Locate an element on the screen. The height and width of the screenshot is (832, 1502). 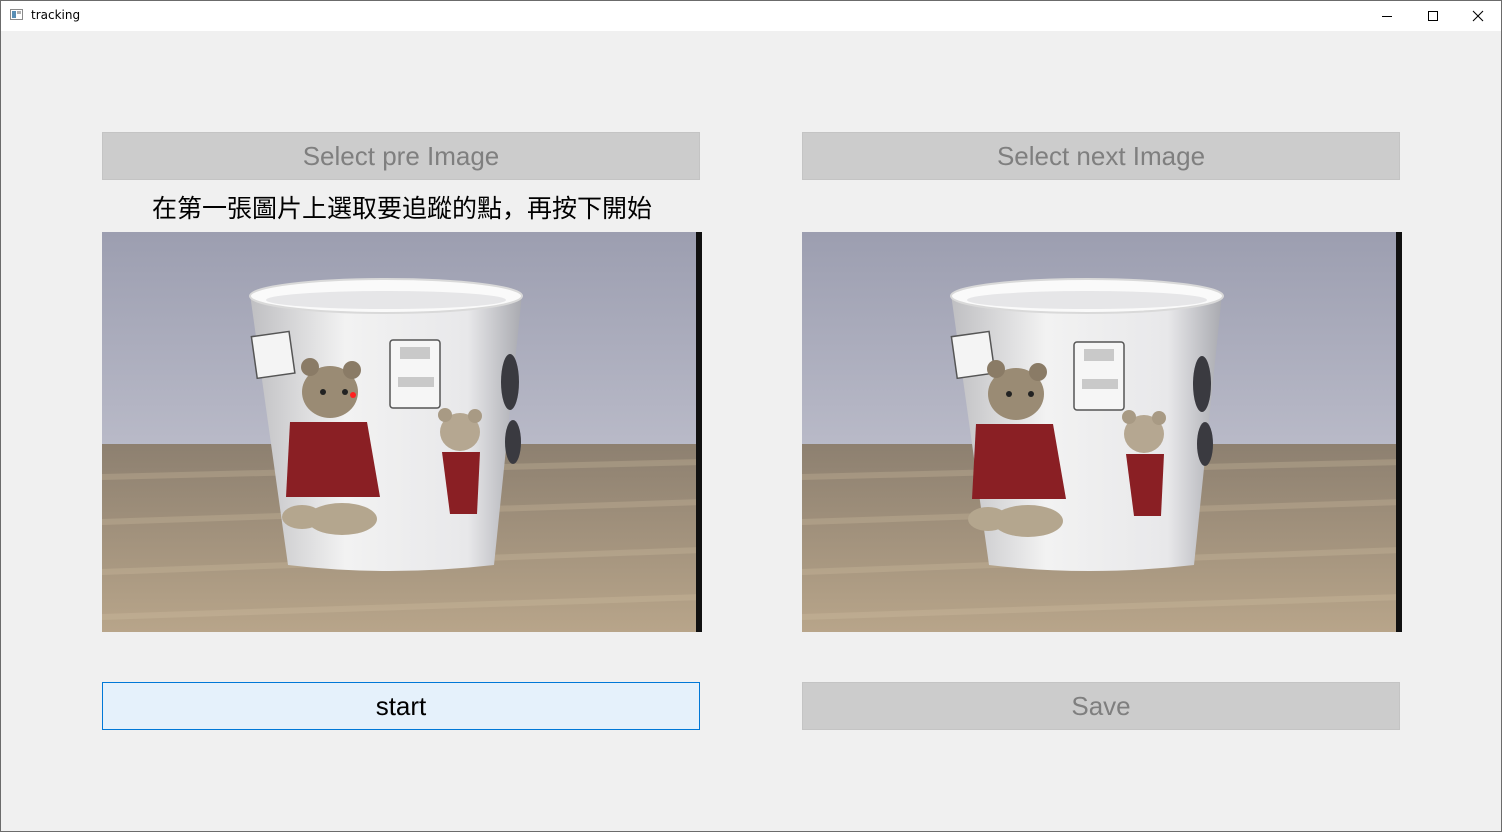
minimize-button is located at coordinates (1387, 16).